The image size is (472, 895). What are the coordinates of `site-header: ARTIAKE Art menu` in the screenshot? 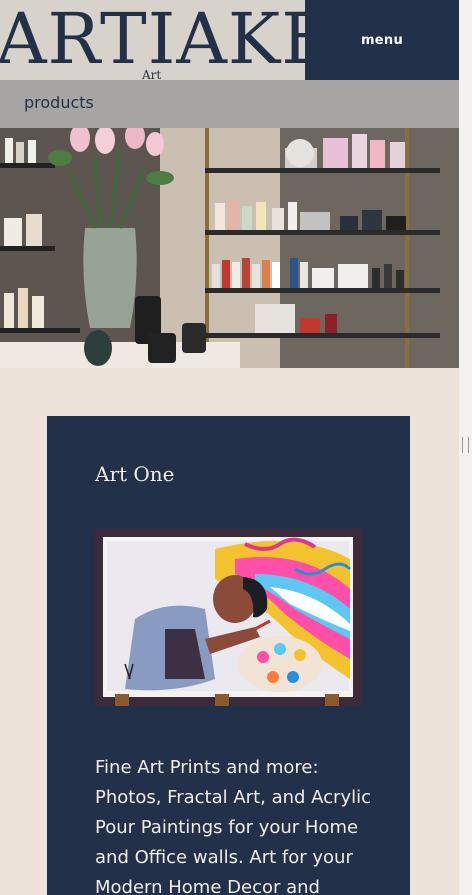 It's located at (229, 40).